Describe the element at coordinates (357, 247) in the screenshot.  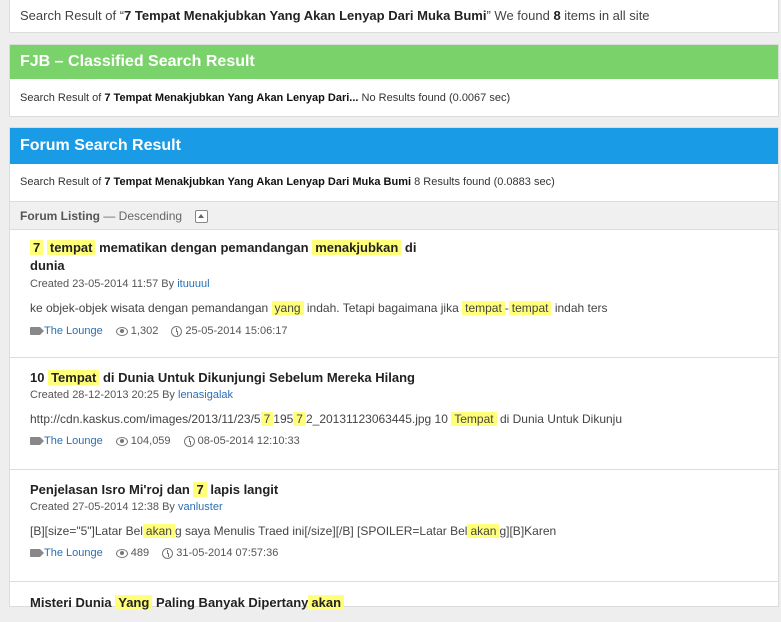
I see `title-part: menakjubkan` at that location.